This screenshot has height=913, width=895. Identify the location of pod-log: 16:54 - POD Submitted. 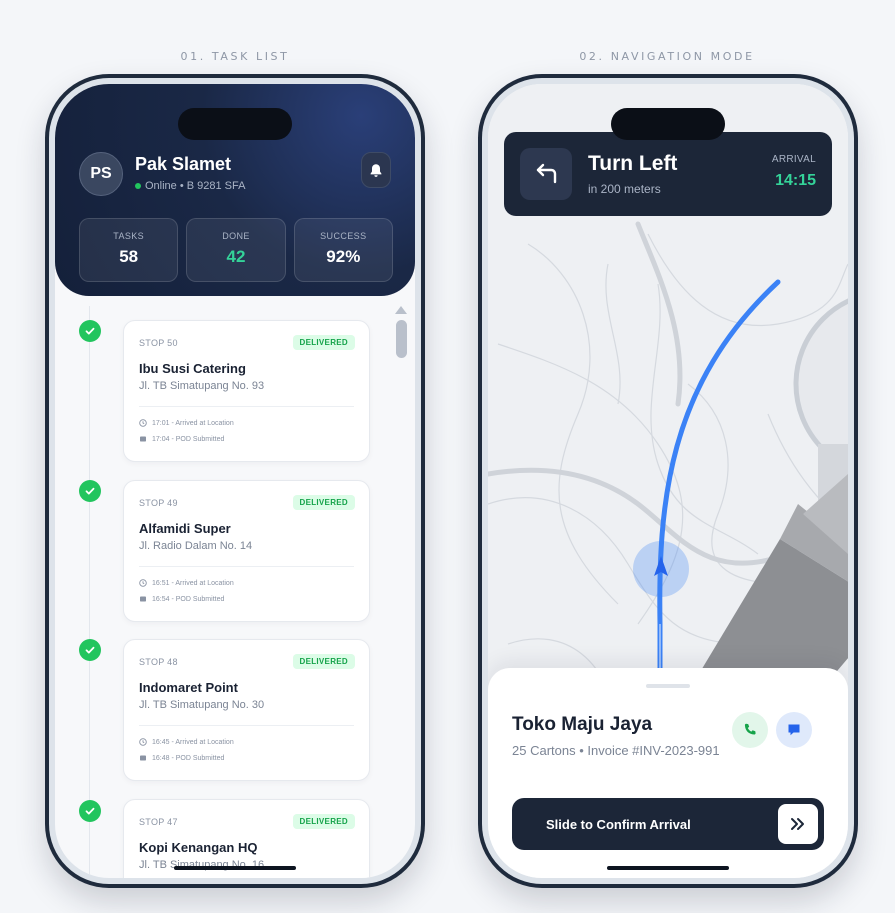
(181, 599).